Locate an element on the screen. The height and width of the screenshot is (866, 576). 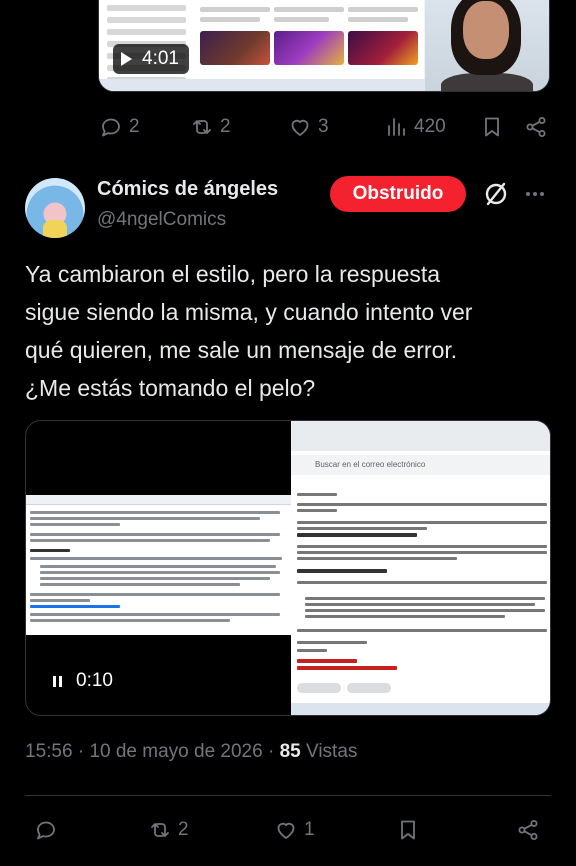
video-time: 0:10 is located at coordinates (83, 681).